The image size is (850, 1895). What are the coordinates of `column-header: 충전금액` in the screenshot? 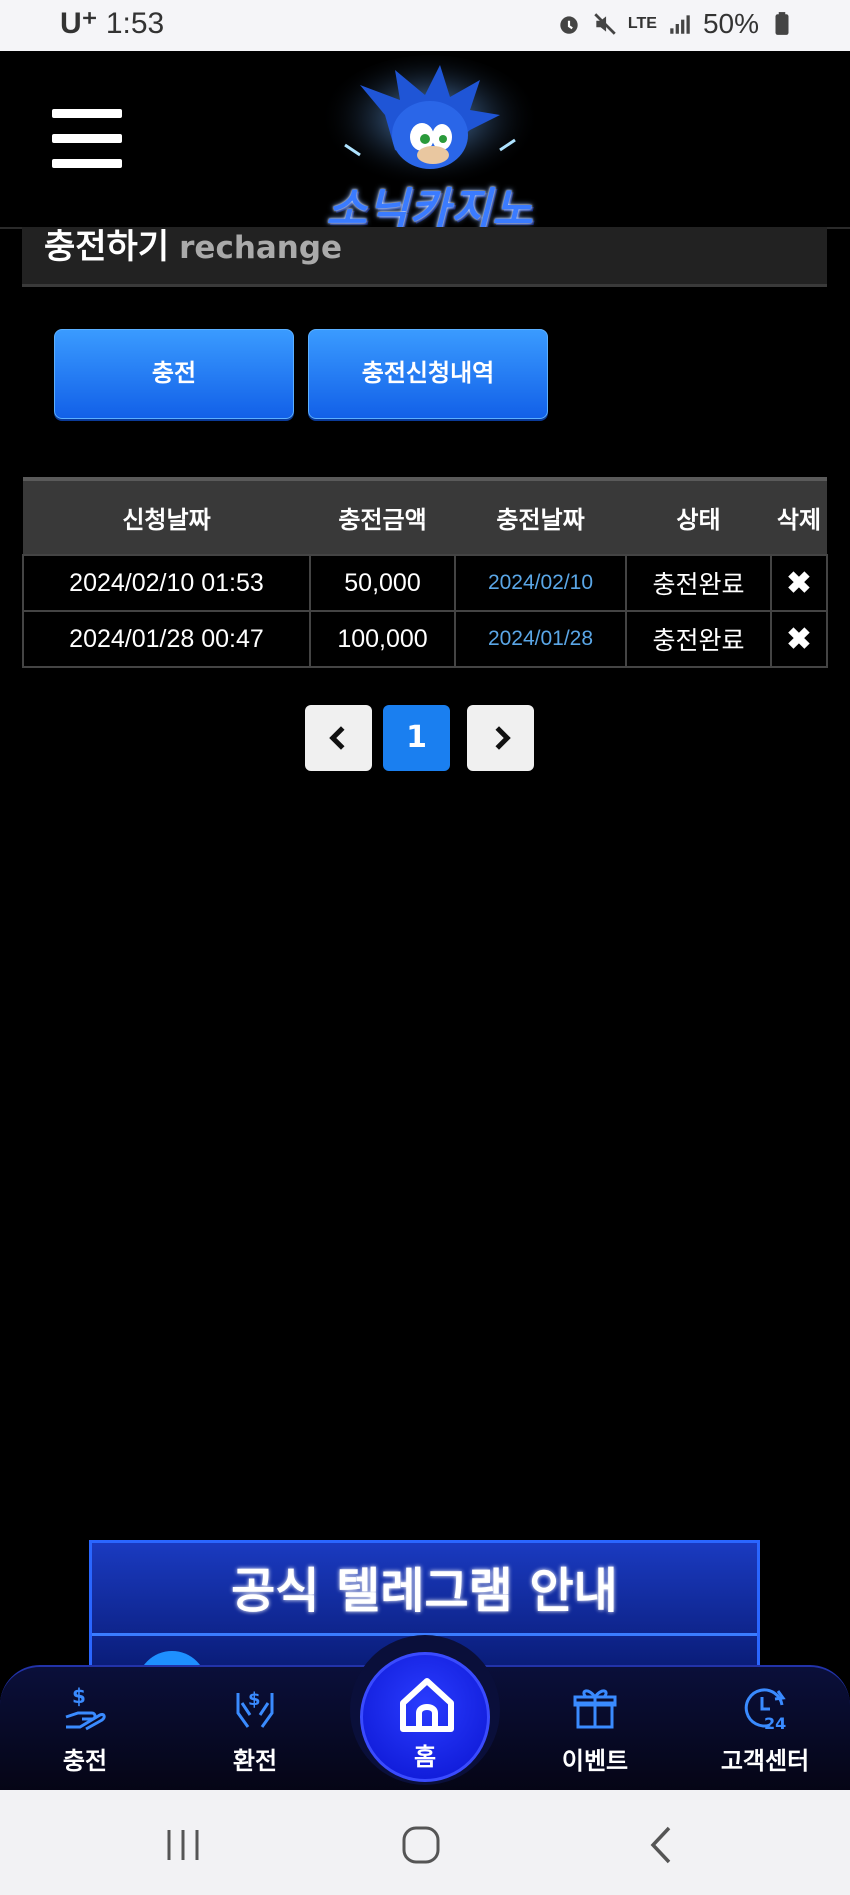 It's located at (382, 516).